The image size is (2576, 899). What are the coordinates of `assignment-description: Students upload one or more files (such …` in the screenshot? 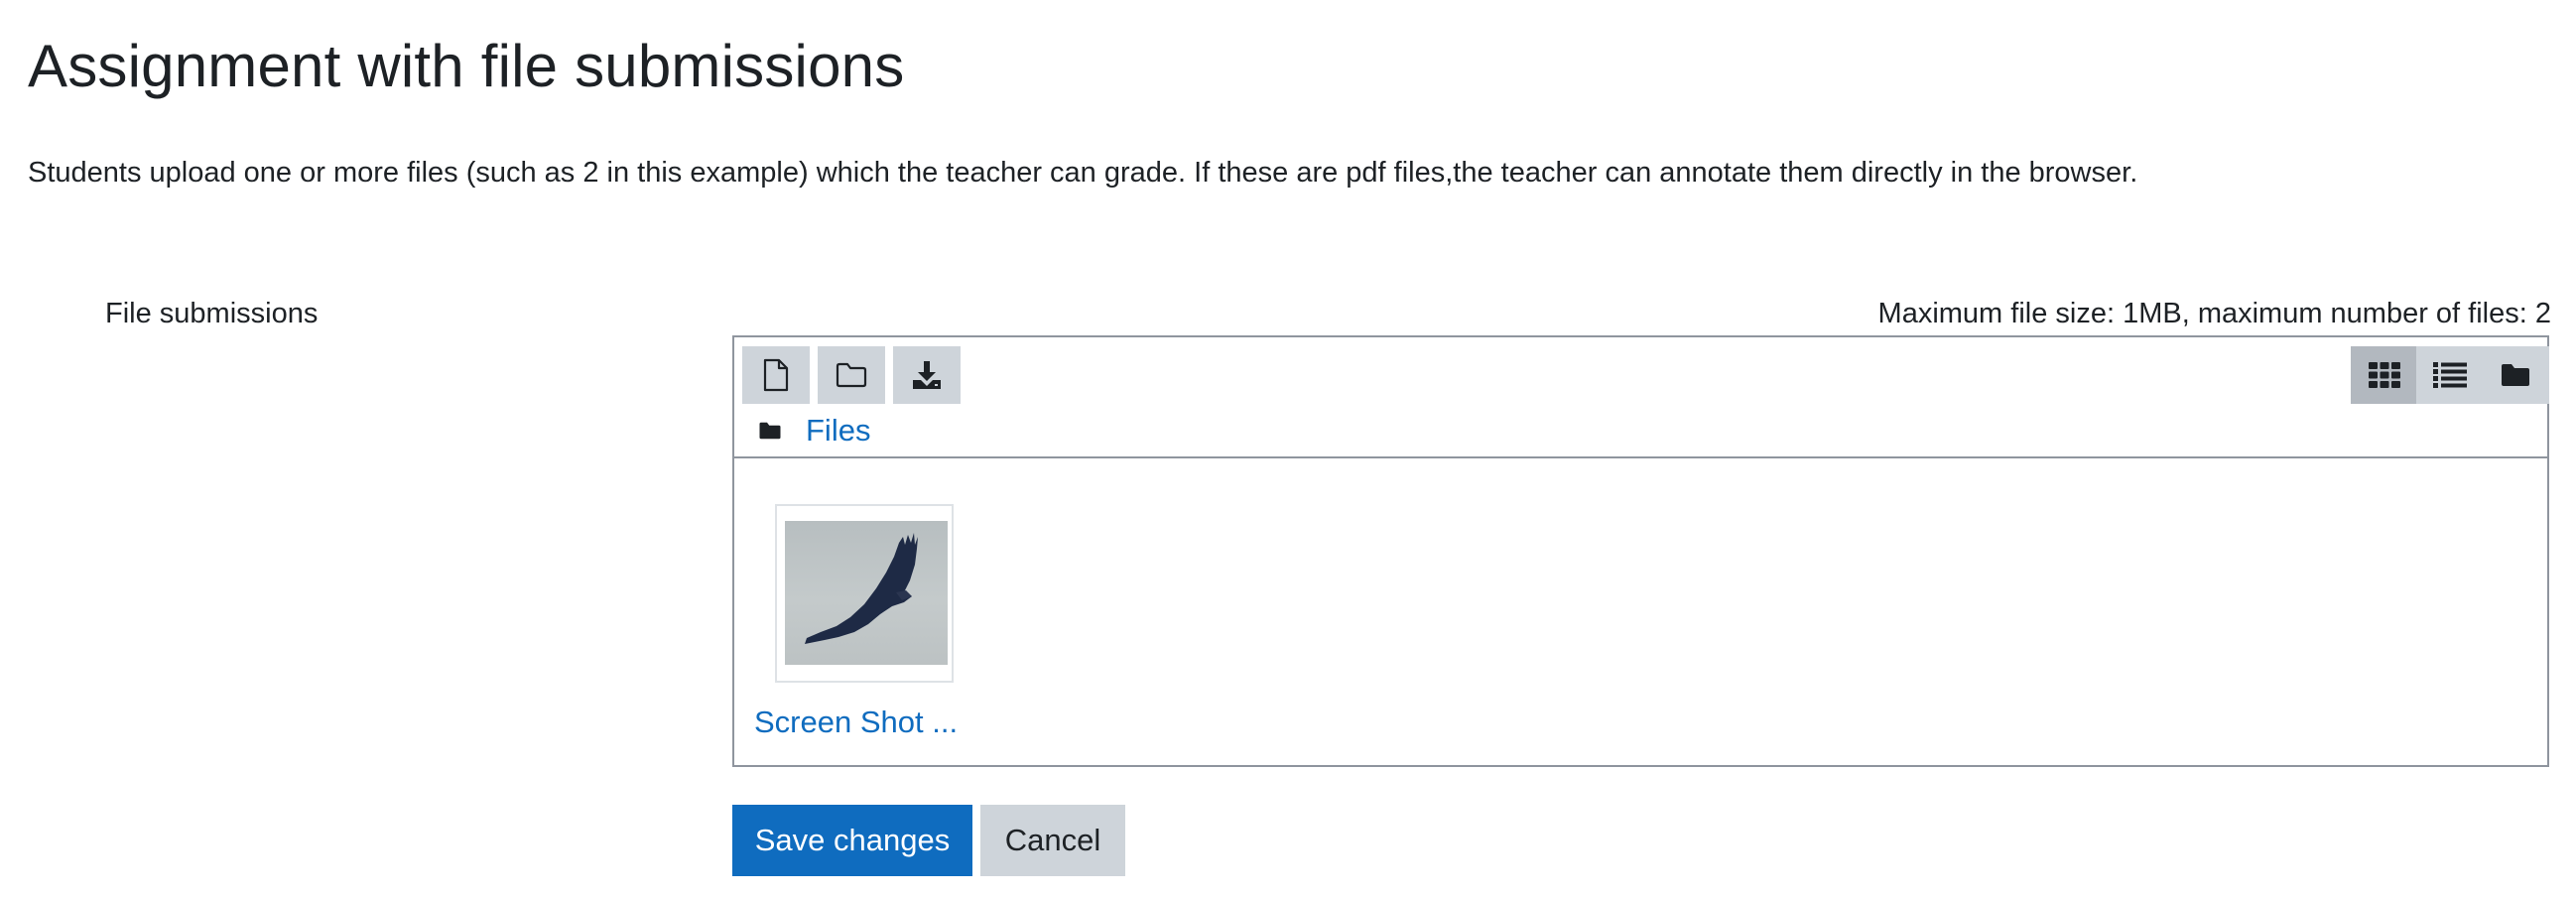 It's located at (1083, 173).